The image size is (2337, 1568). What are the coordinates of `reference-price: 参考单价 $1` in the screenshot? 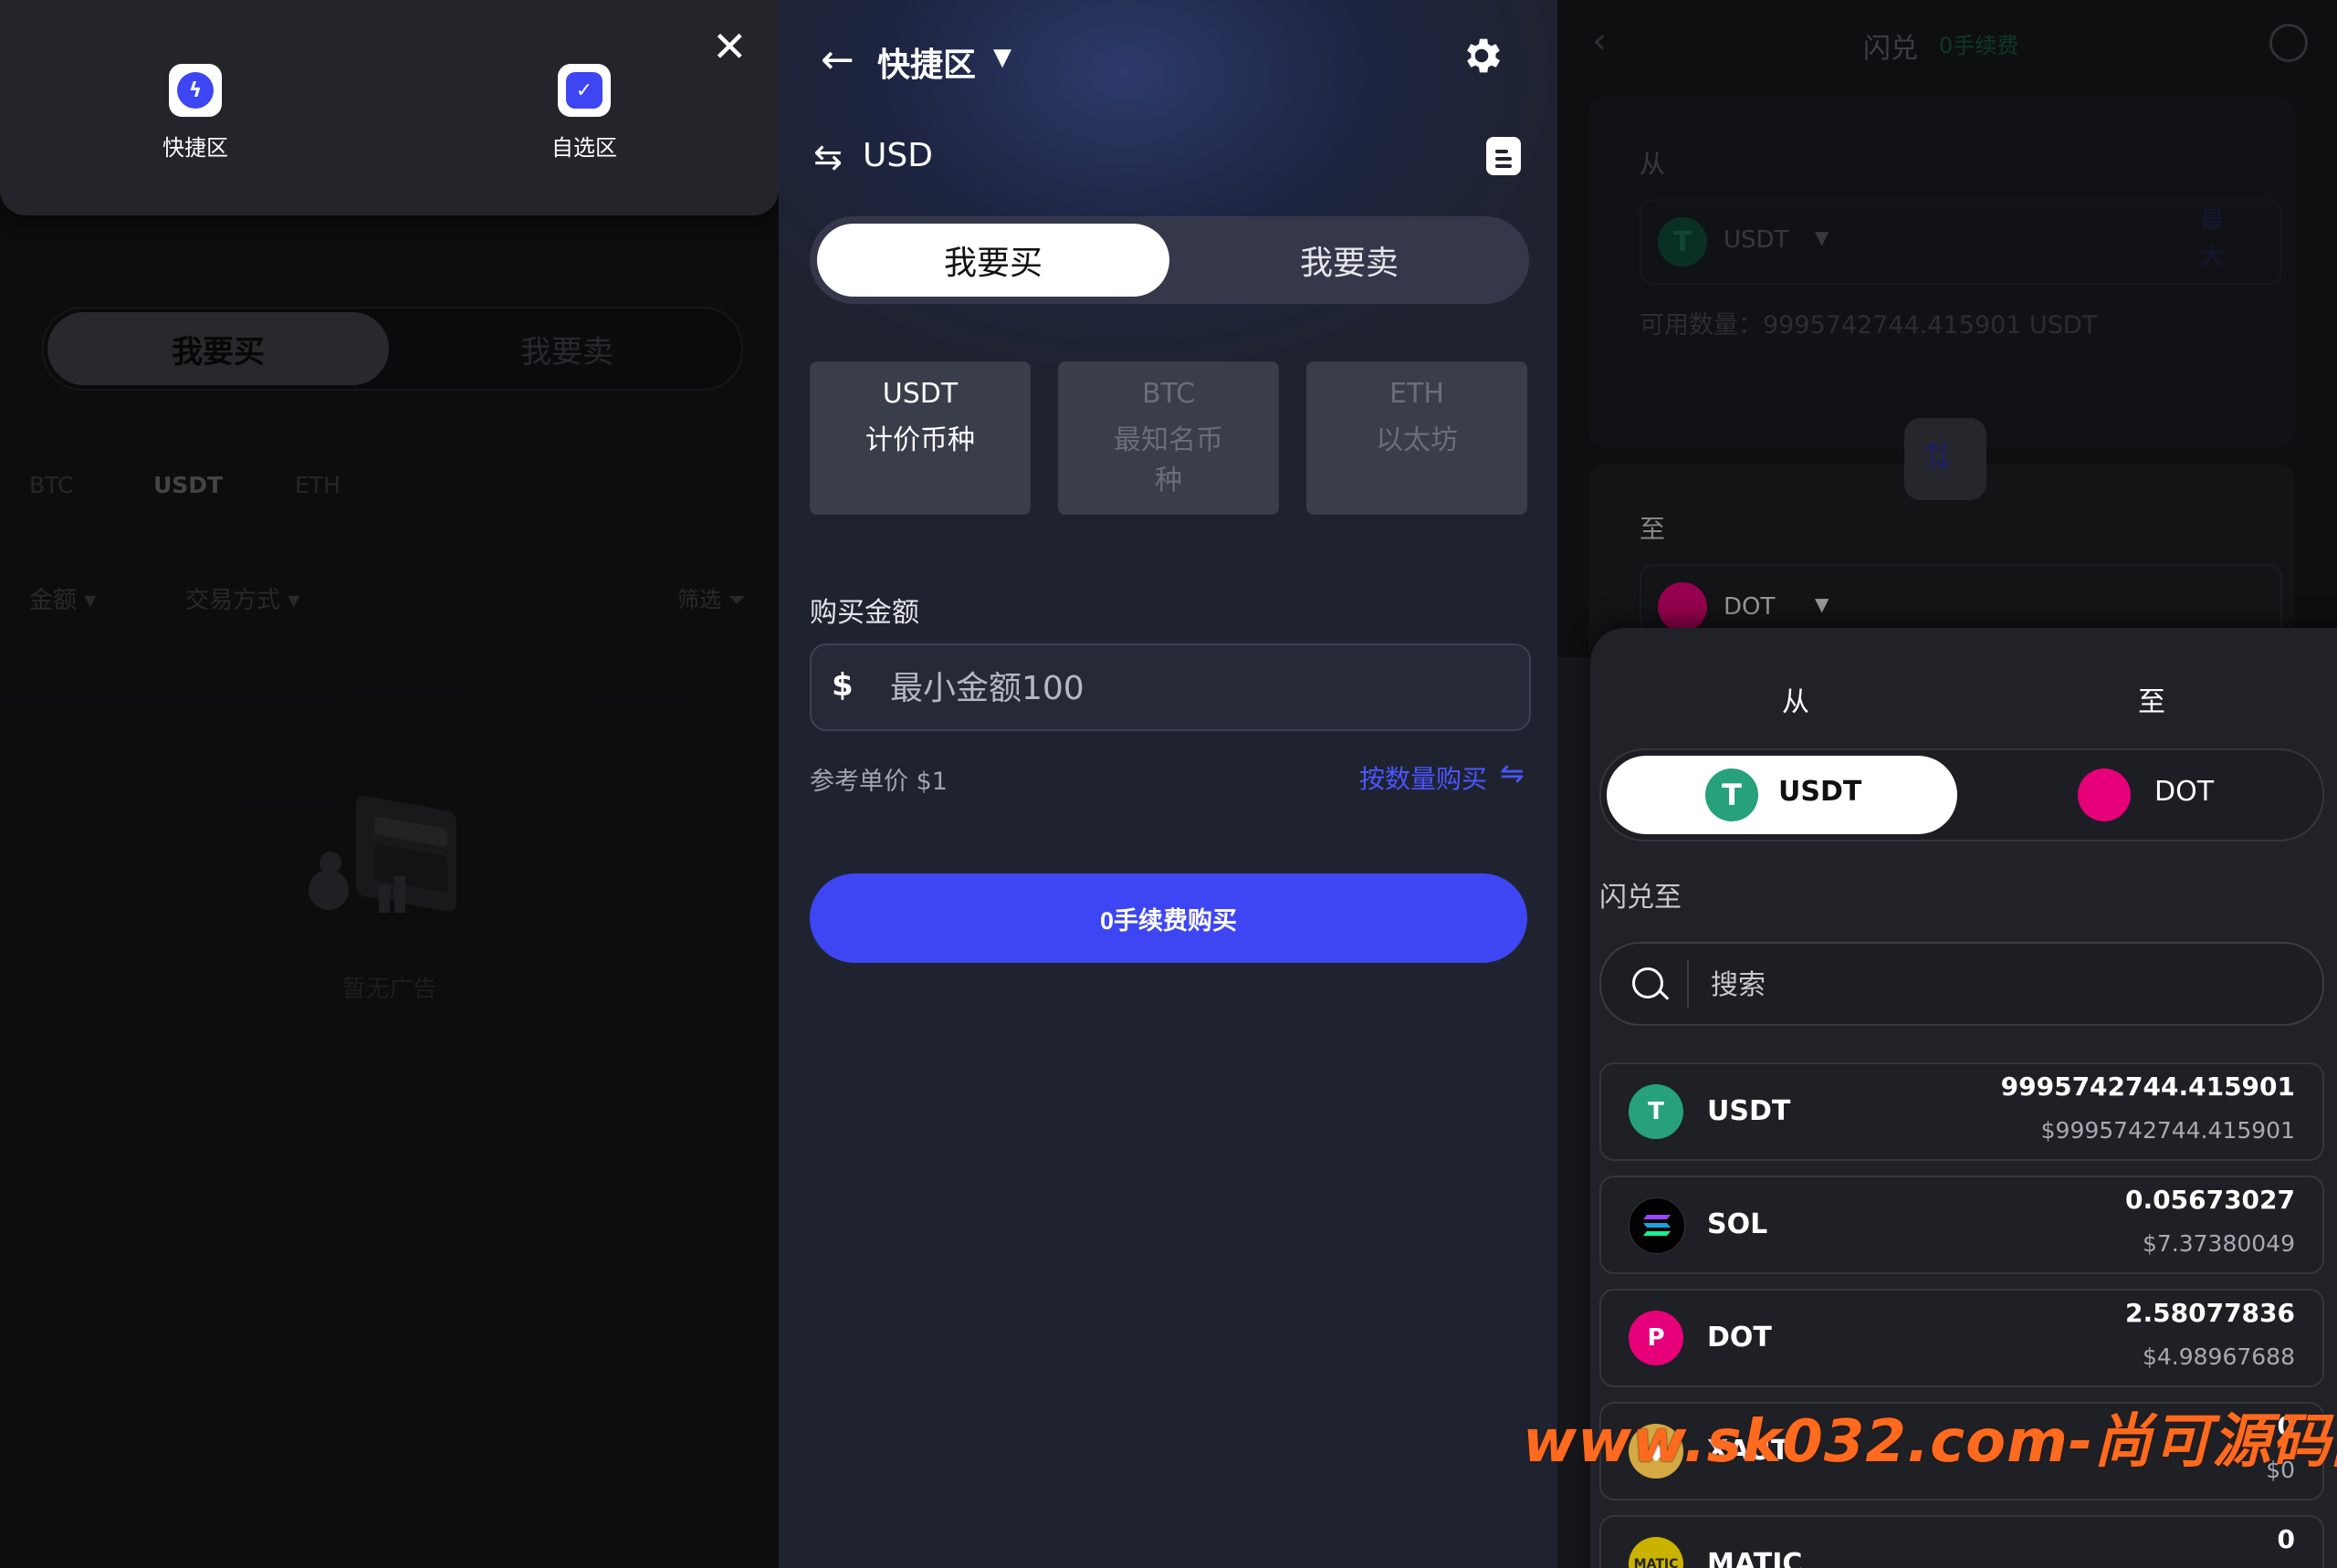 It's located at (879, 782).